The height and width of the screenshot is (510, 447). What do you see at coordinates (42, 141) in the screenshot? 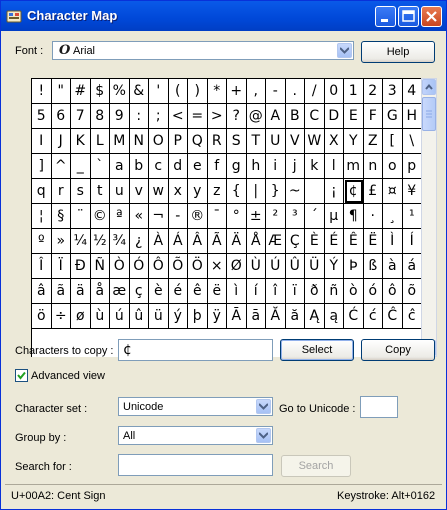
I see `character-cell: I` at bounding box center [42, 141].